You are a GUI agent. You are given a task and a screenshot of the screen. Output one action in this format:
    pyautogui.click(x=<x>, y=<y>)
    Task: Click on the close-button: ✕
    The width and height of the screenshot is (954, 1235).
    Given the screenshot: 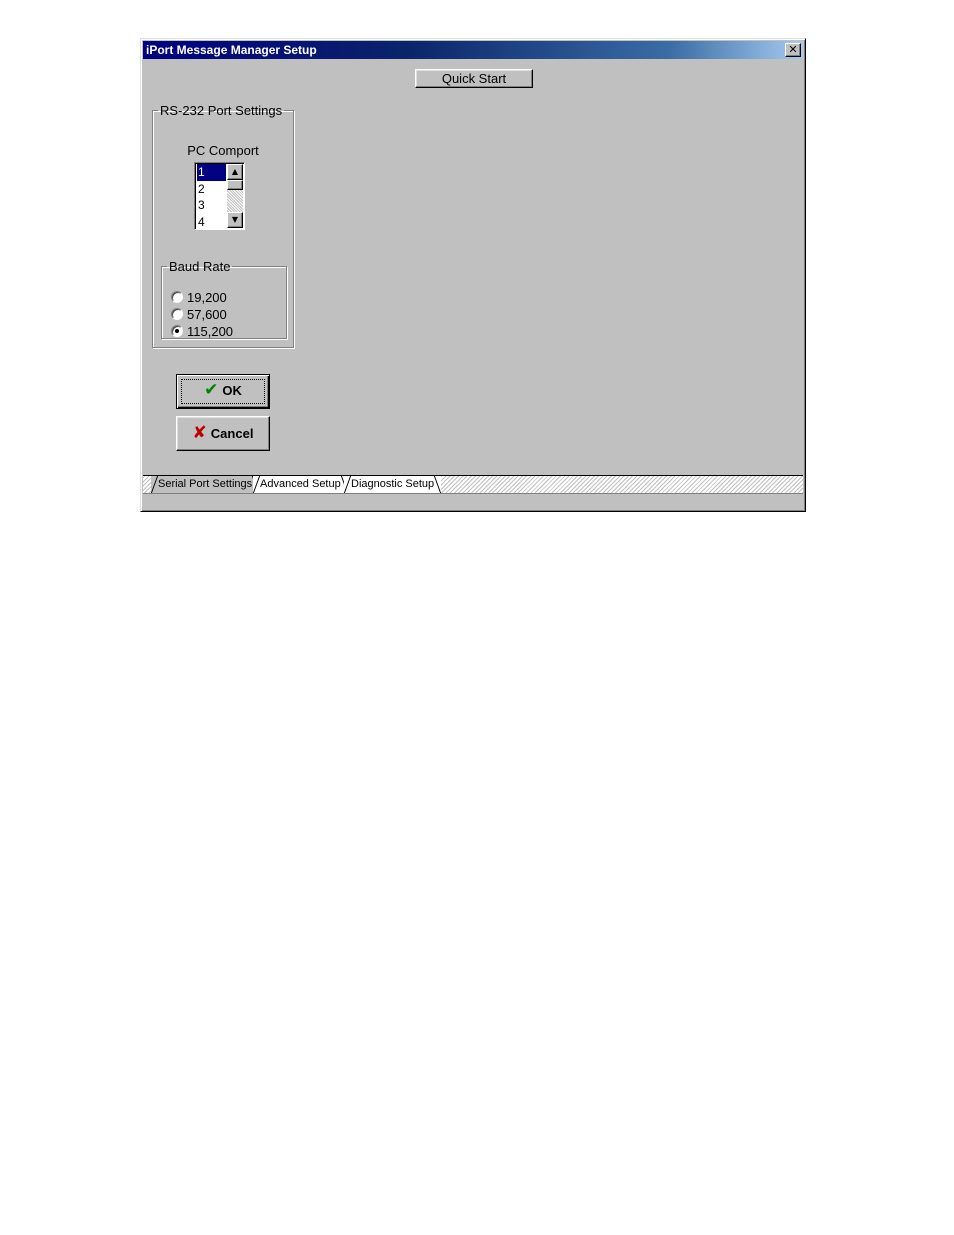 What is the action you would take?
    pyautogui.click(x=793, y=50)
    